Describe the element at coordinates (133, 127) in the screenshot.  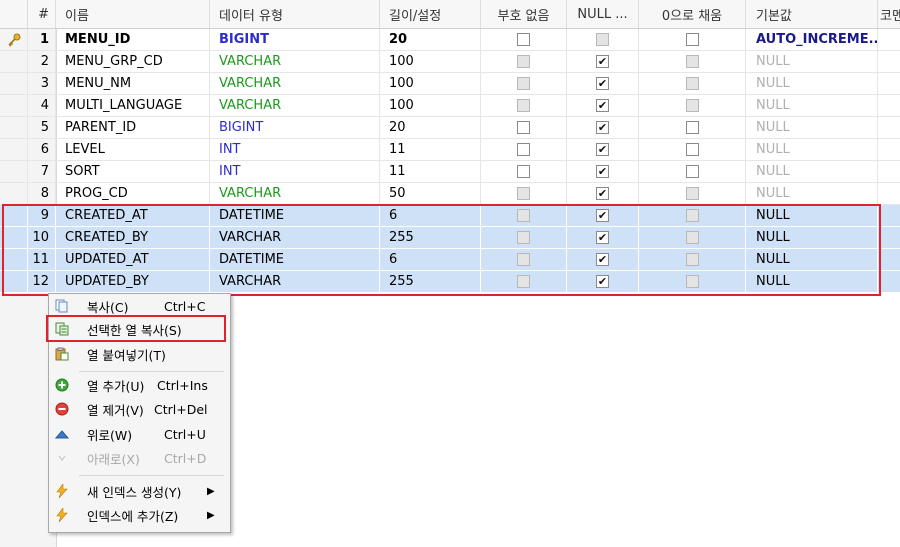
I see `column-name-cell: PARENT_ID` at that location.